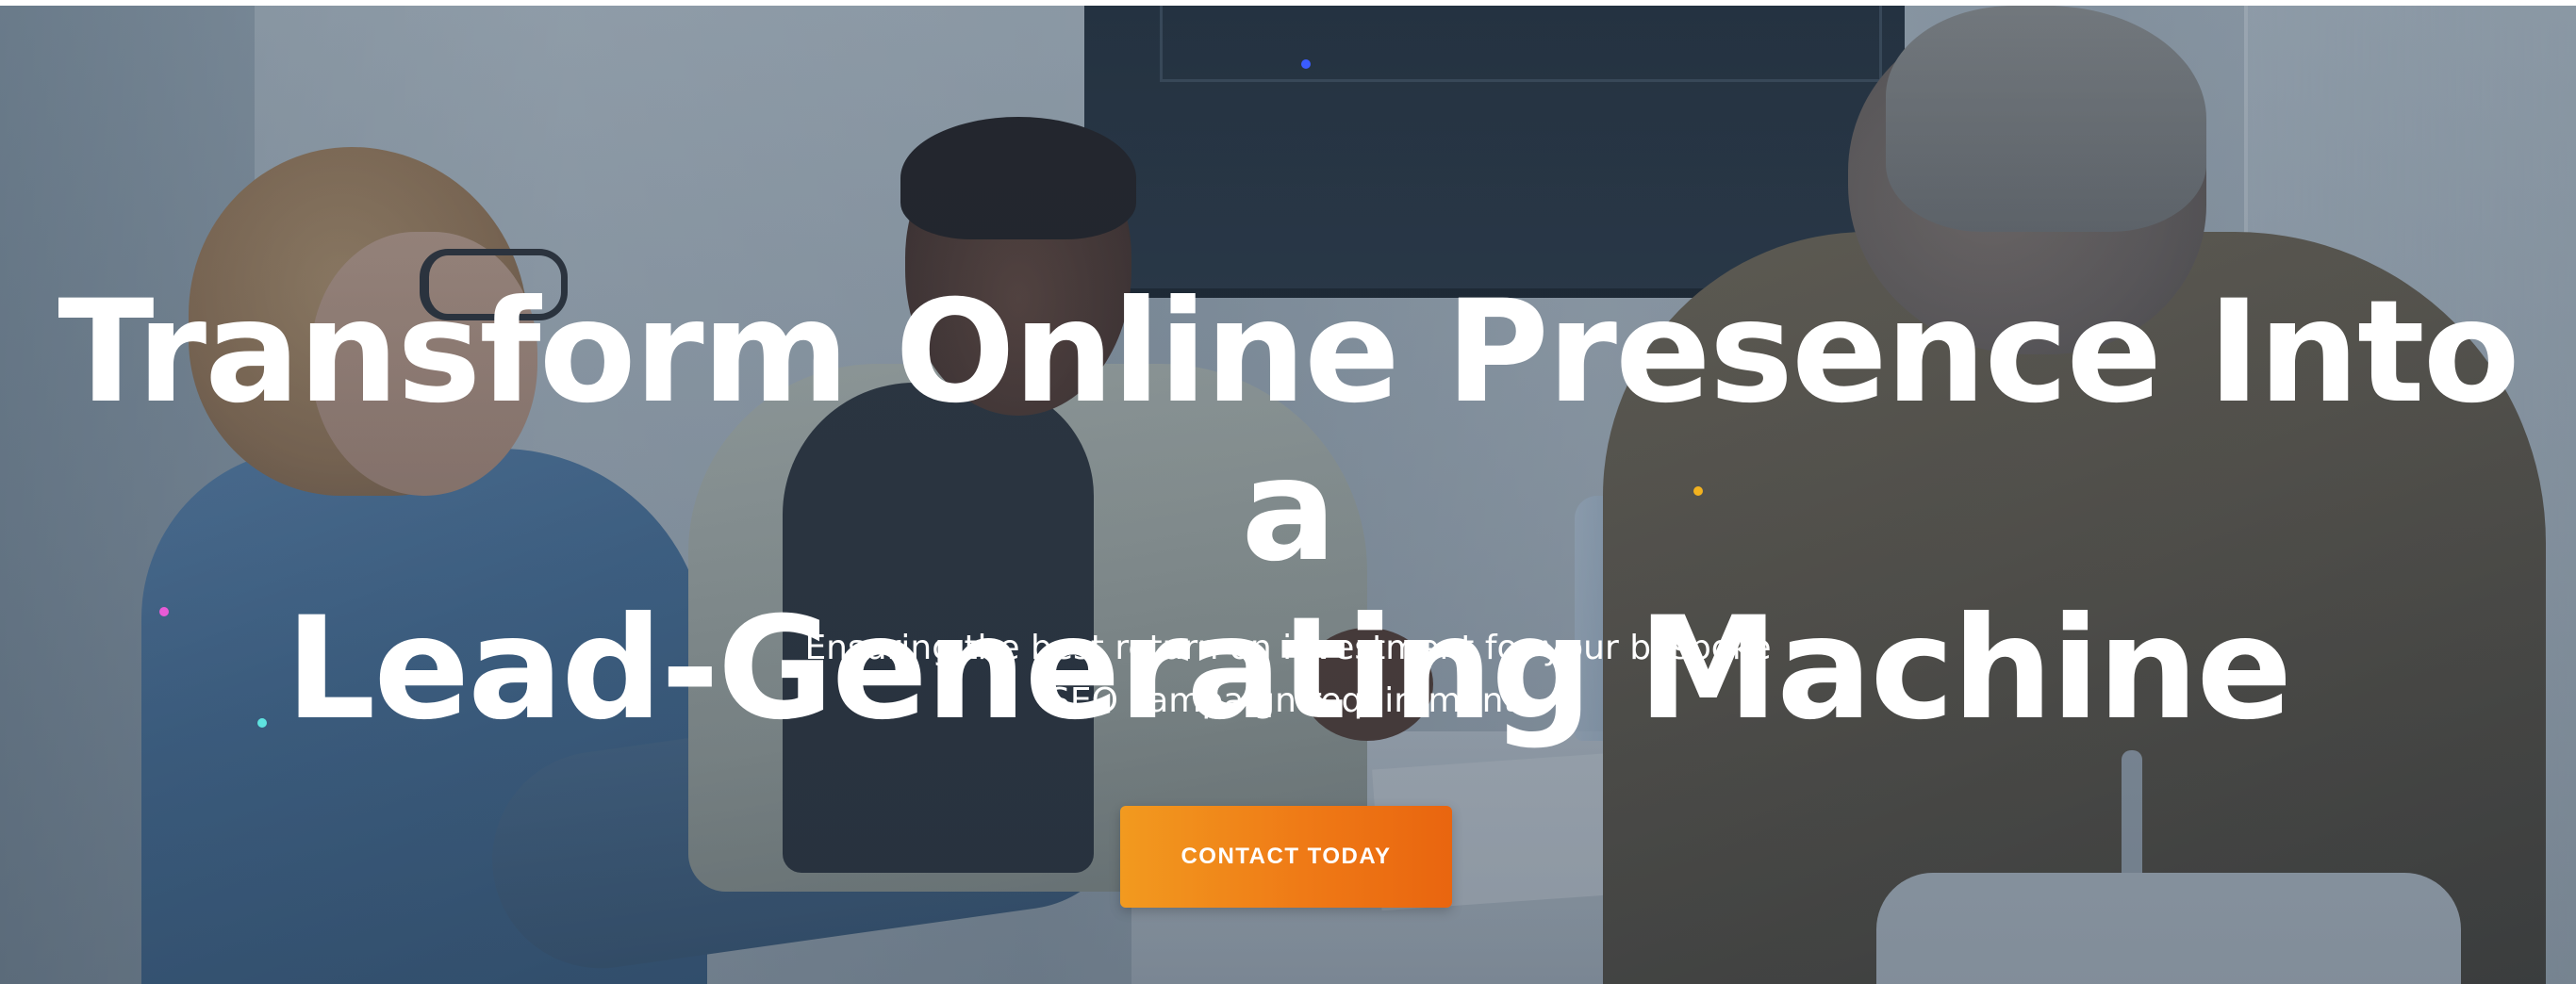 This screenshot has width=2576, height=984. I want to click on blue-dot, so click(1306, 64).